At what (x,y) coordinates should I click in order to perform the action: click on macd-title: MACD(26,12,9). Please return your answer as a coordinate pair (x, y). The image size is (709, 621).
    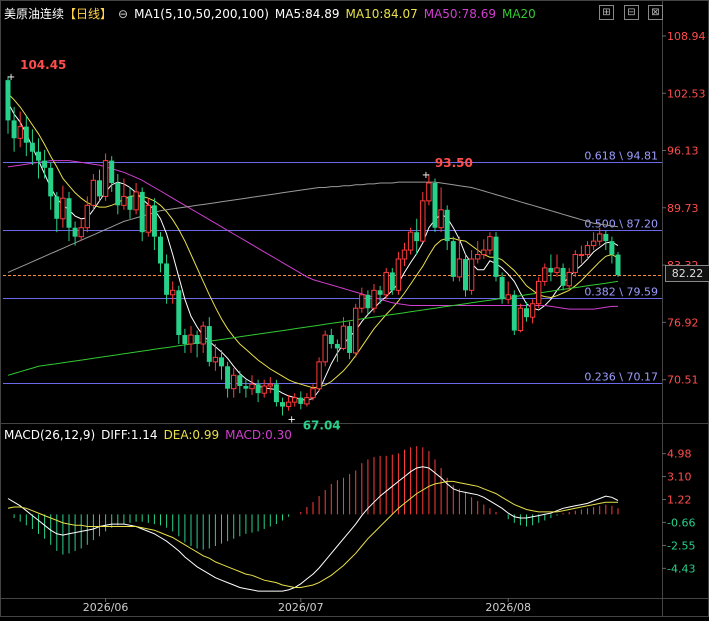
    Looking at the image, I should click on (50, 435).